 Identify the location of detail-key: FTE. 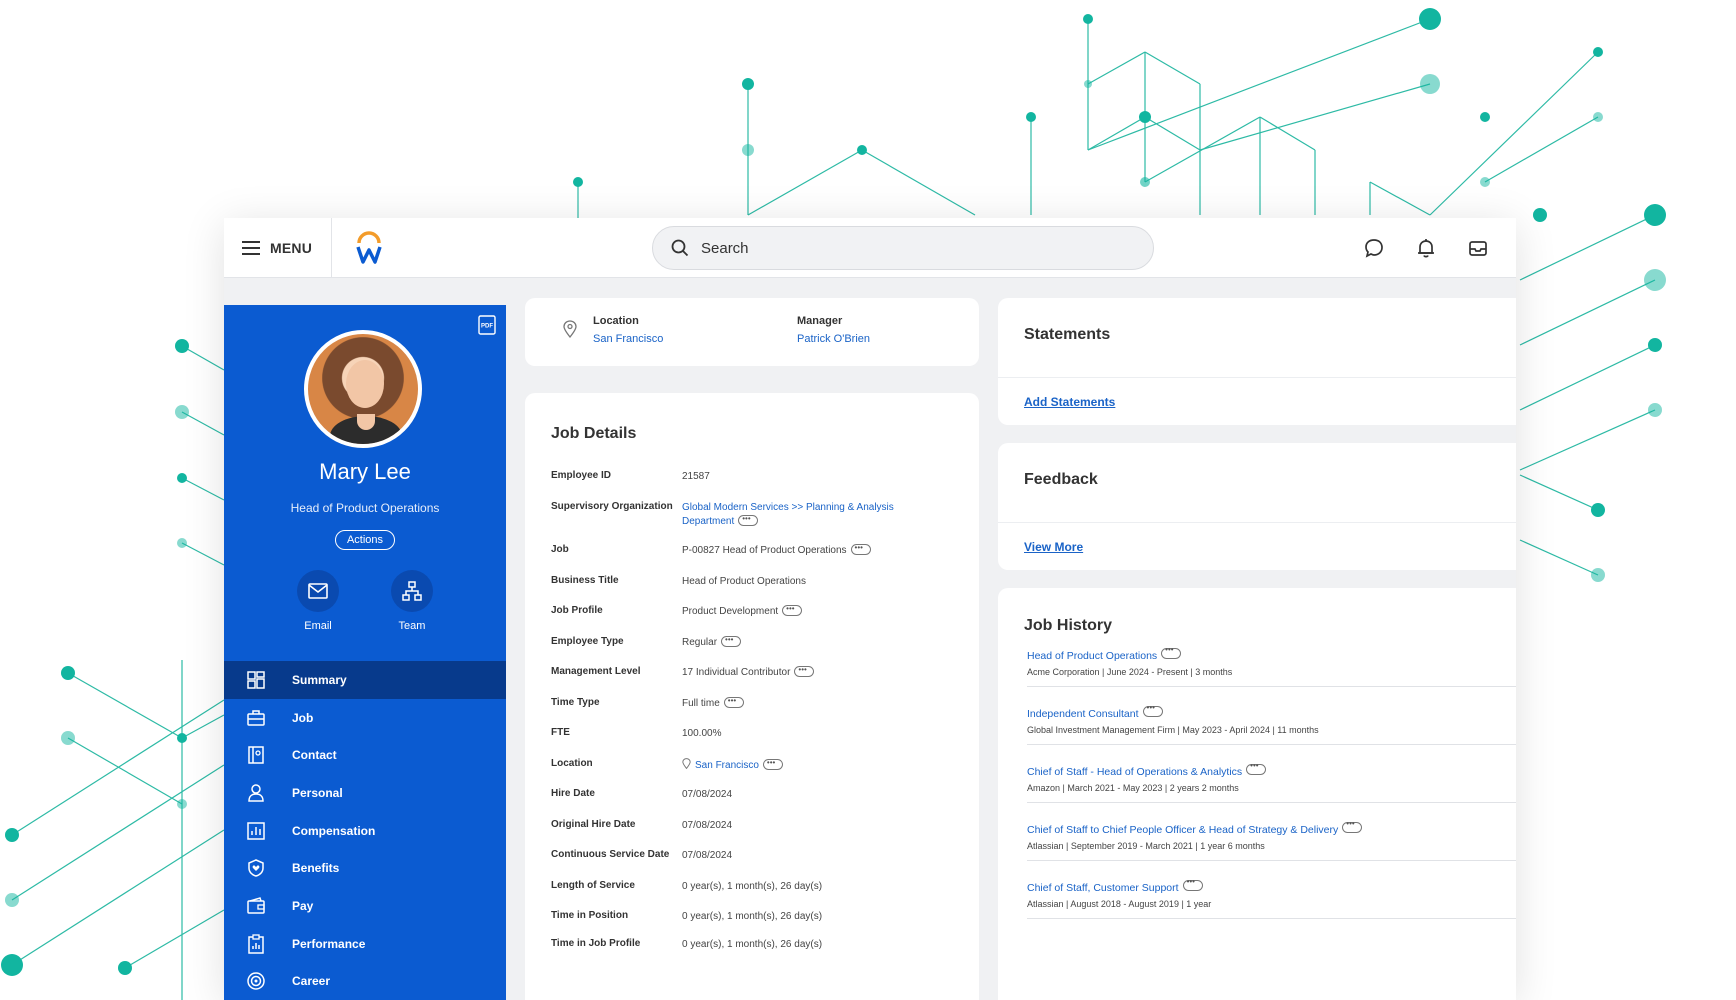
(560, 732).